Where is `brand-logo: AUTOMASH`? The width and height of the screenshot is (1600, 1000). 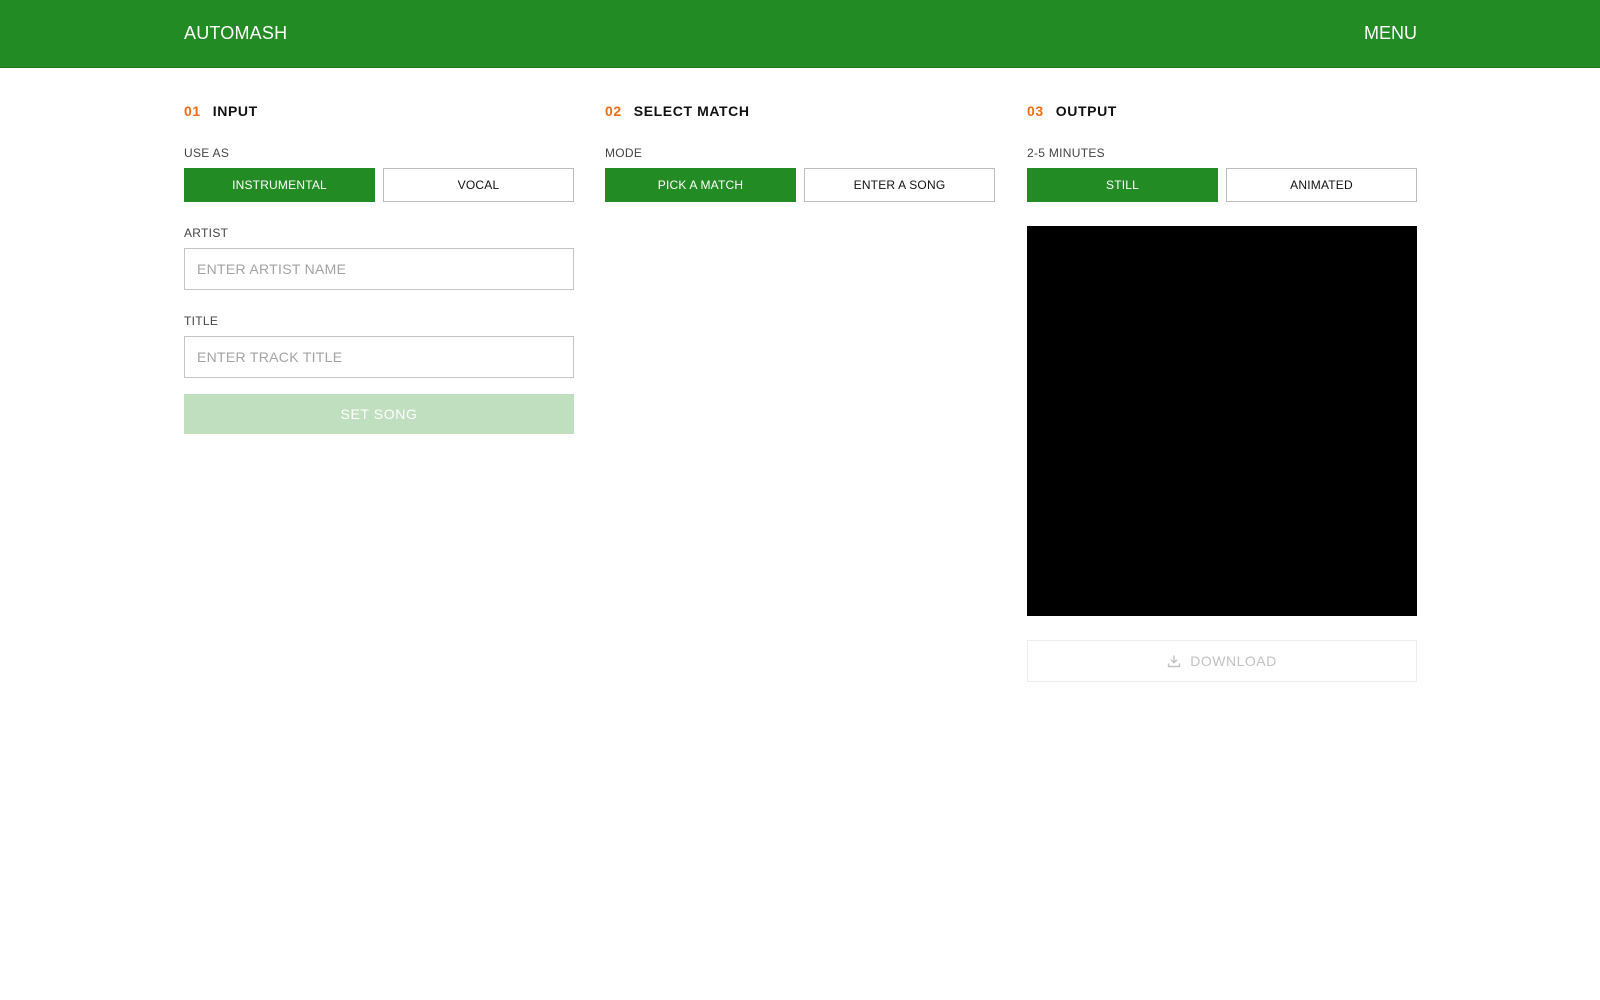 brand-logo: AUTOMASH is located at coordinates (235, 33).